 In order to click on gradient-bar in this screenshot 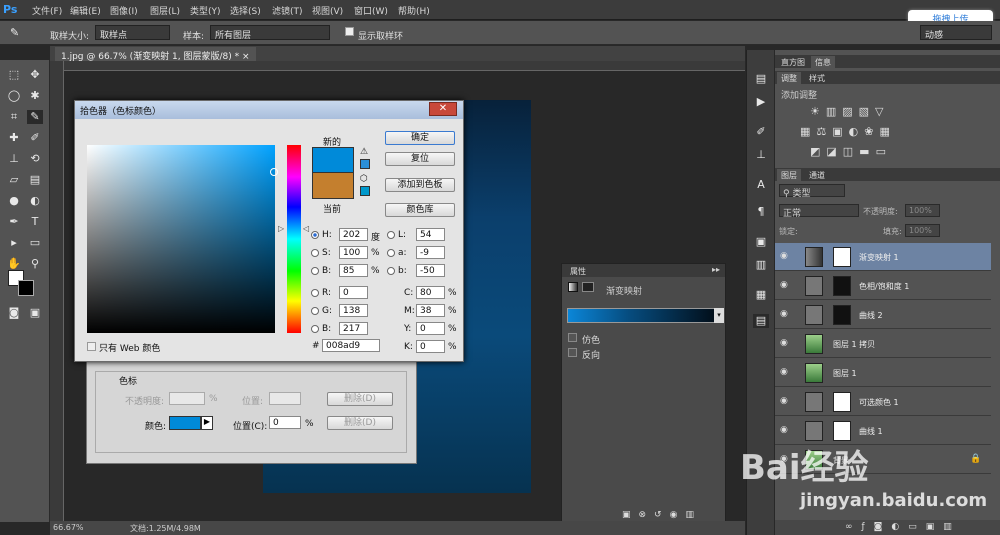, I will do `click(643, 315)`.